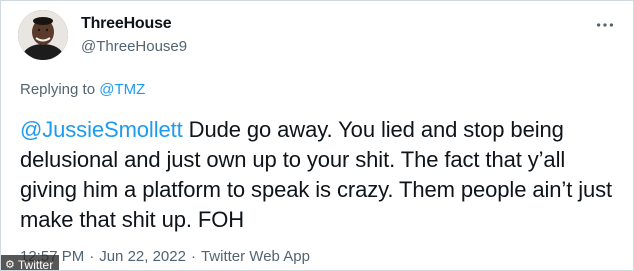 The image size is (634, 271). What do you see at coordinates (122, 89) in the screenshot?
I see `reply-mention-link: @TMZ` at bounding box center [122, 89].